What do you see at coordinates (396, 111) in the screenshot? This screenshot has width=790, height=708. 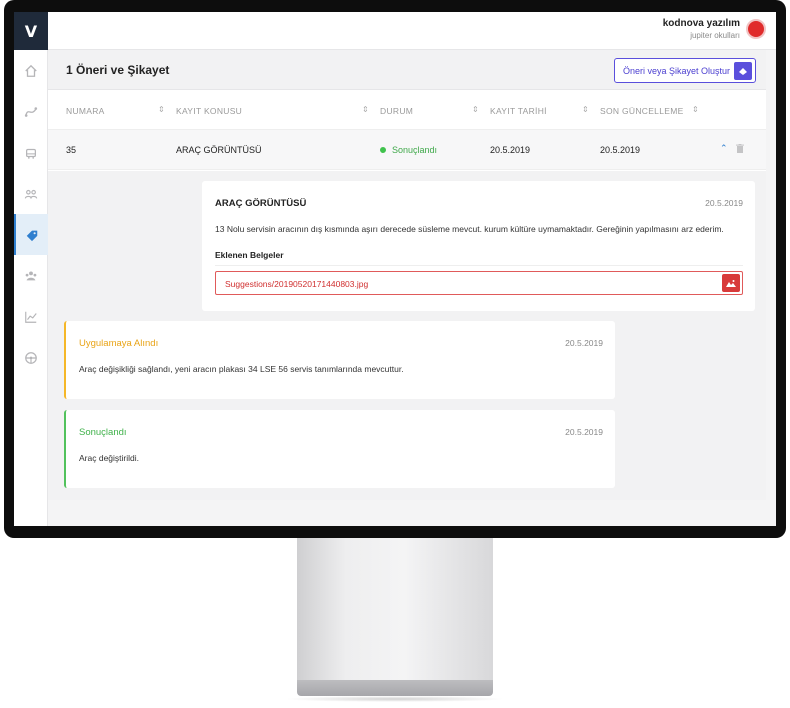 I see `column-header-status: DURUM` at bounding box center [396, 111].